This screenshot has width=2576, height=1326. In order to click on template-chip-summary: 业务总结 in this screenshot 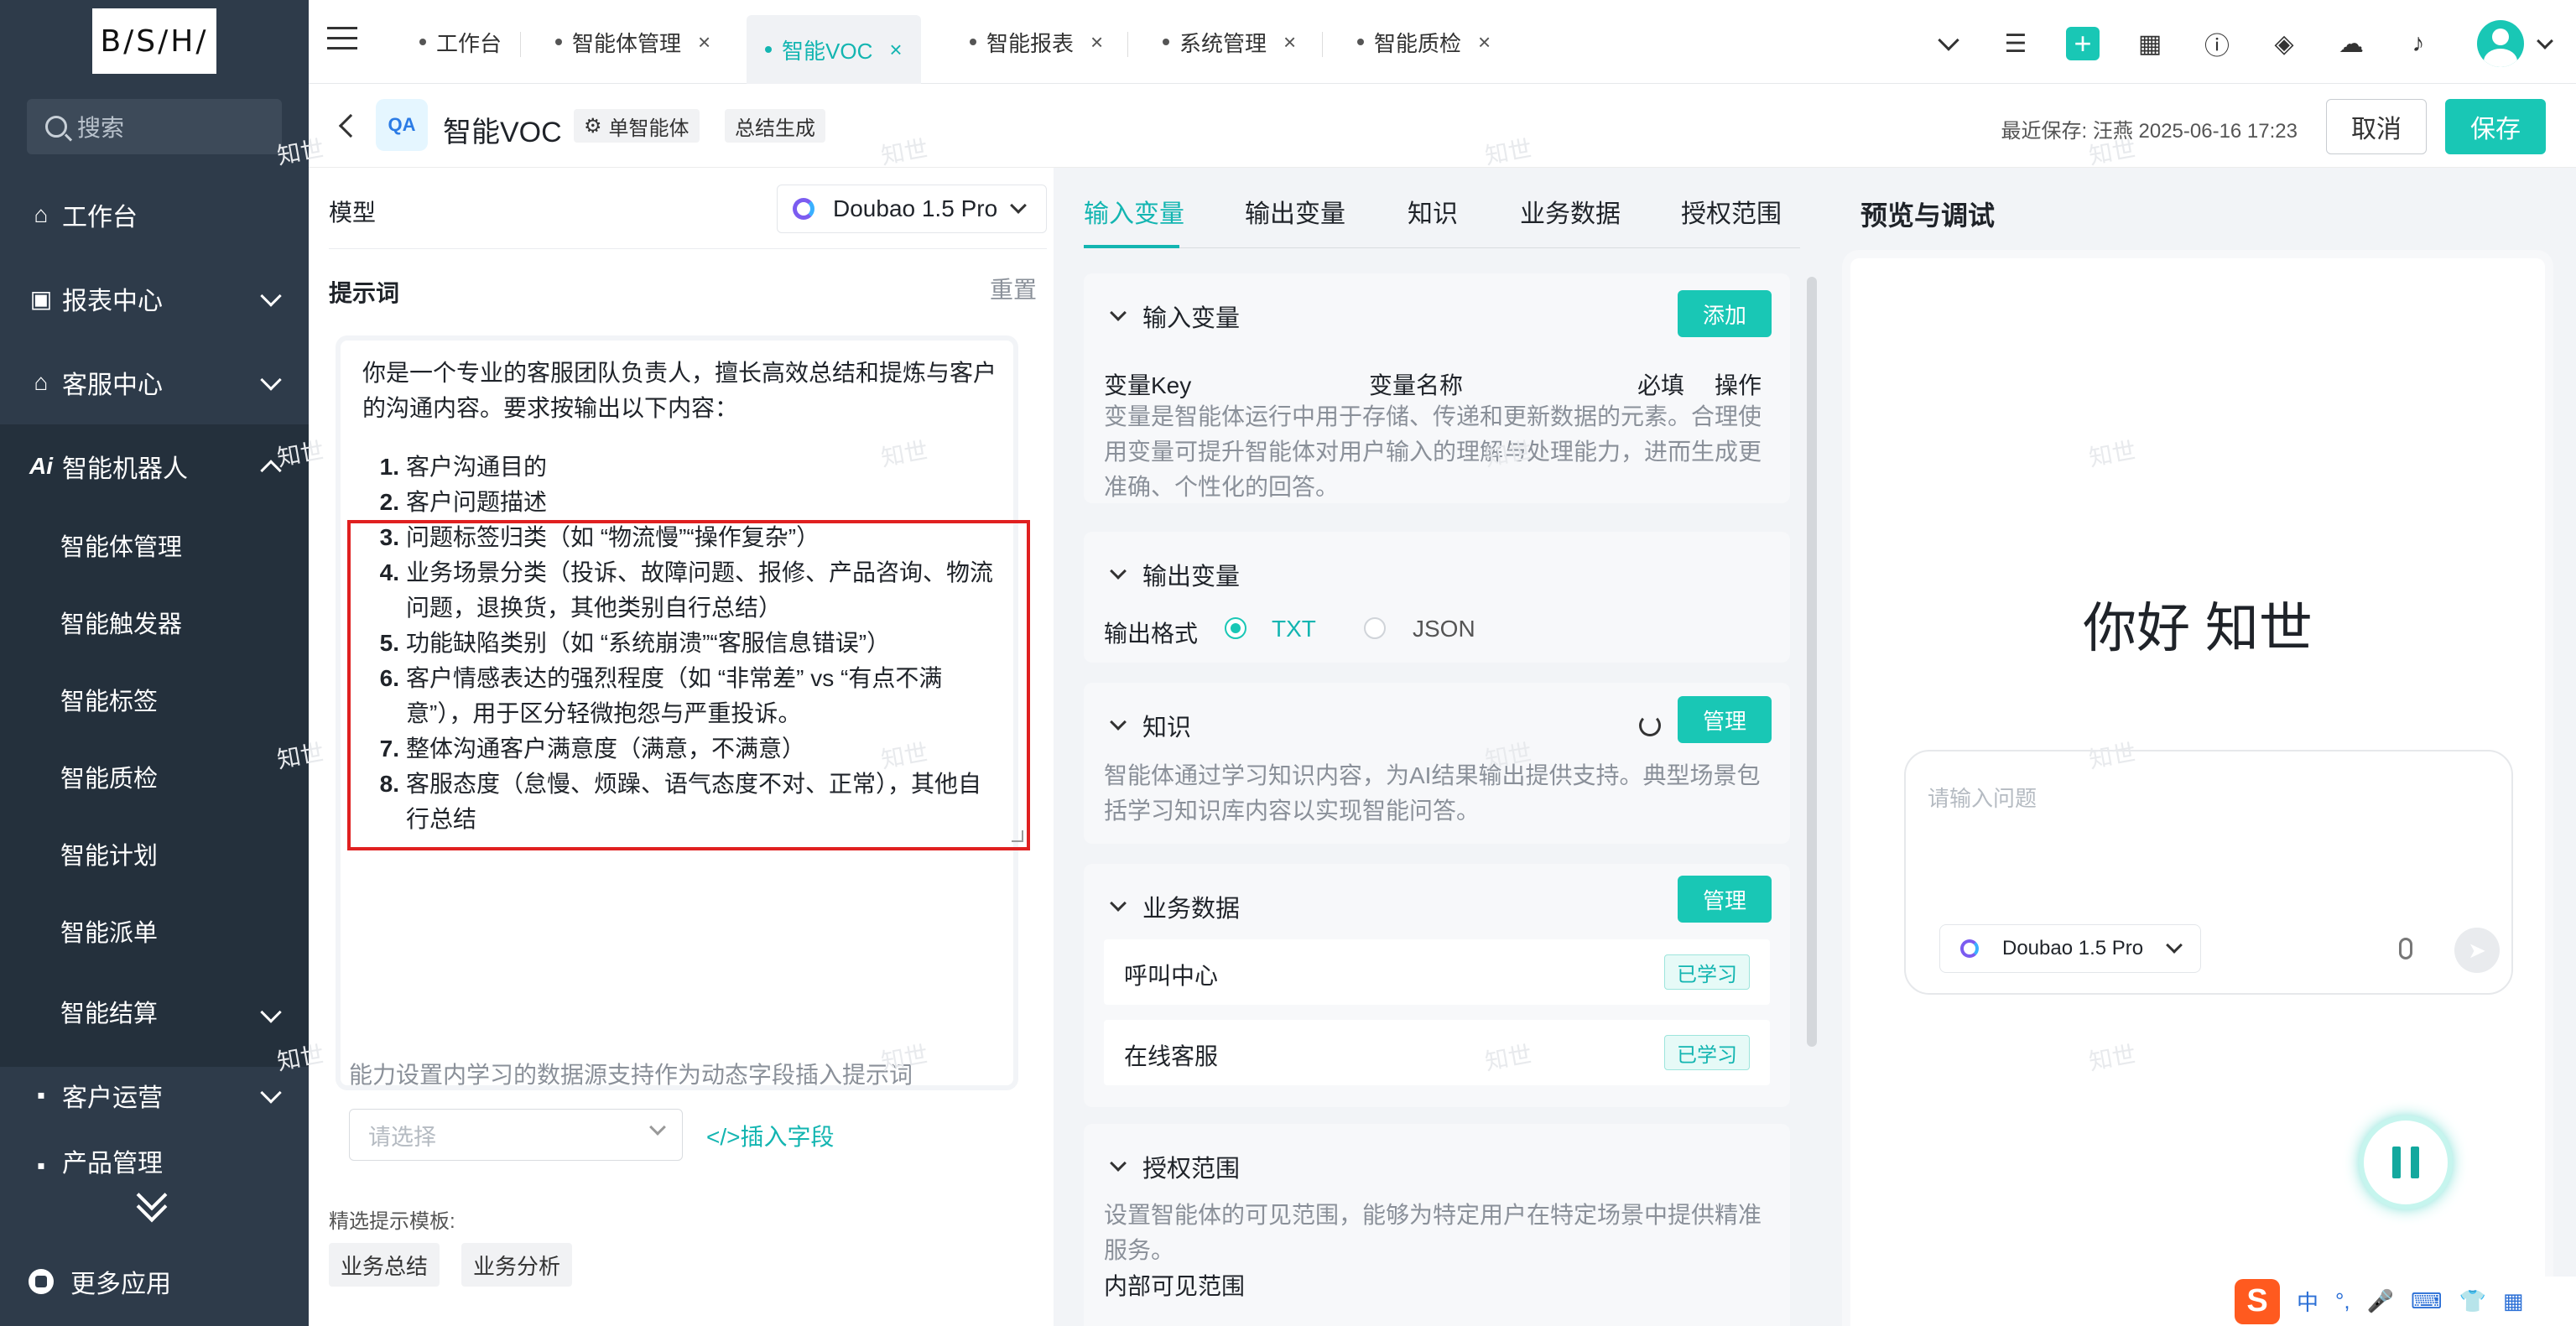, I will do `click(384, 1265)`.